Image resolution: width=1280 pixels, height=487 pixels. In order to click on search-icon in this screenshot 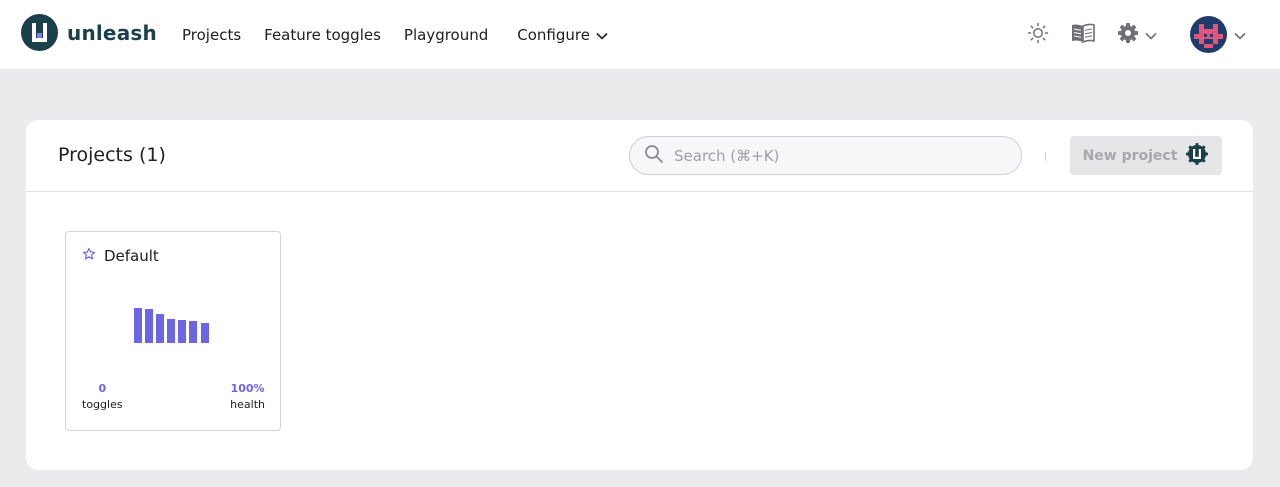, I will do `click(654, 156)`.